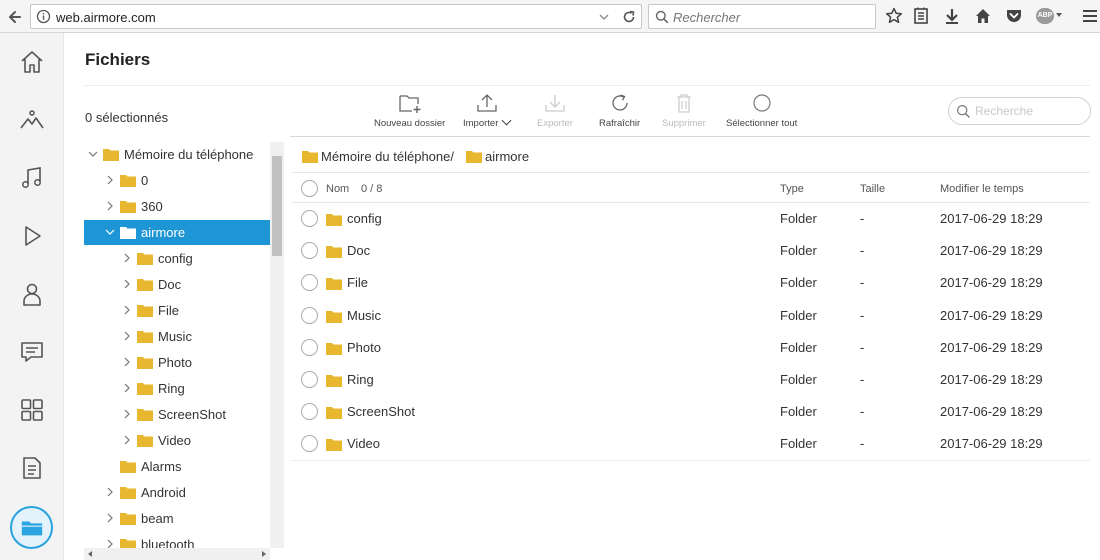  I want to click on tree-item: Ring, so click(177, 388).